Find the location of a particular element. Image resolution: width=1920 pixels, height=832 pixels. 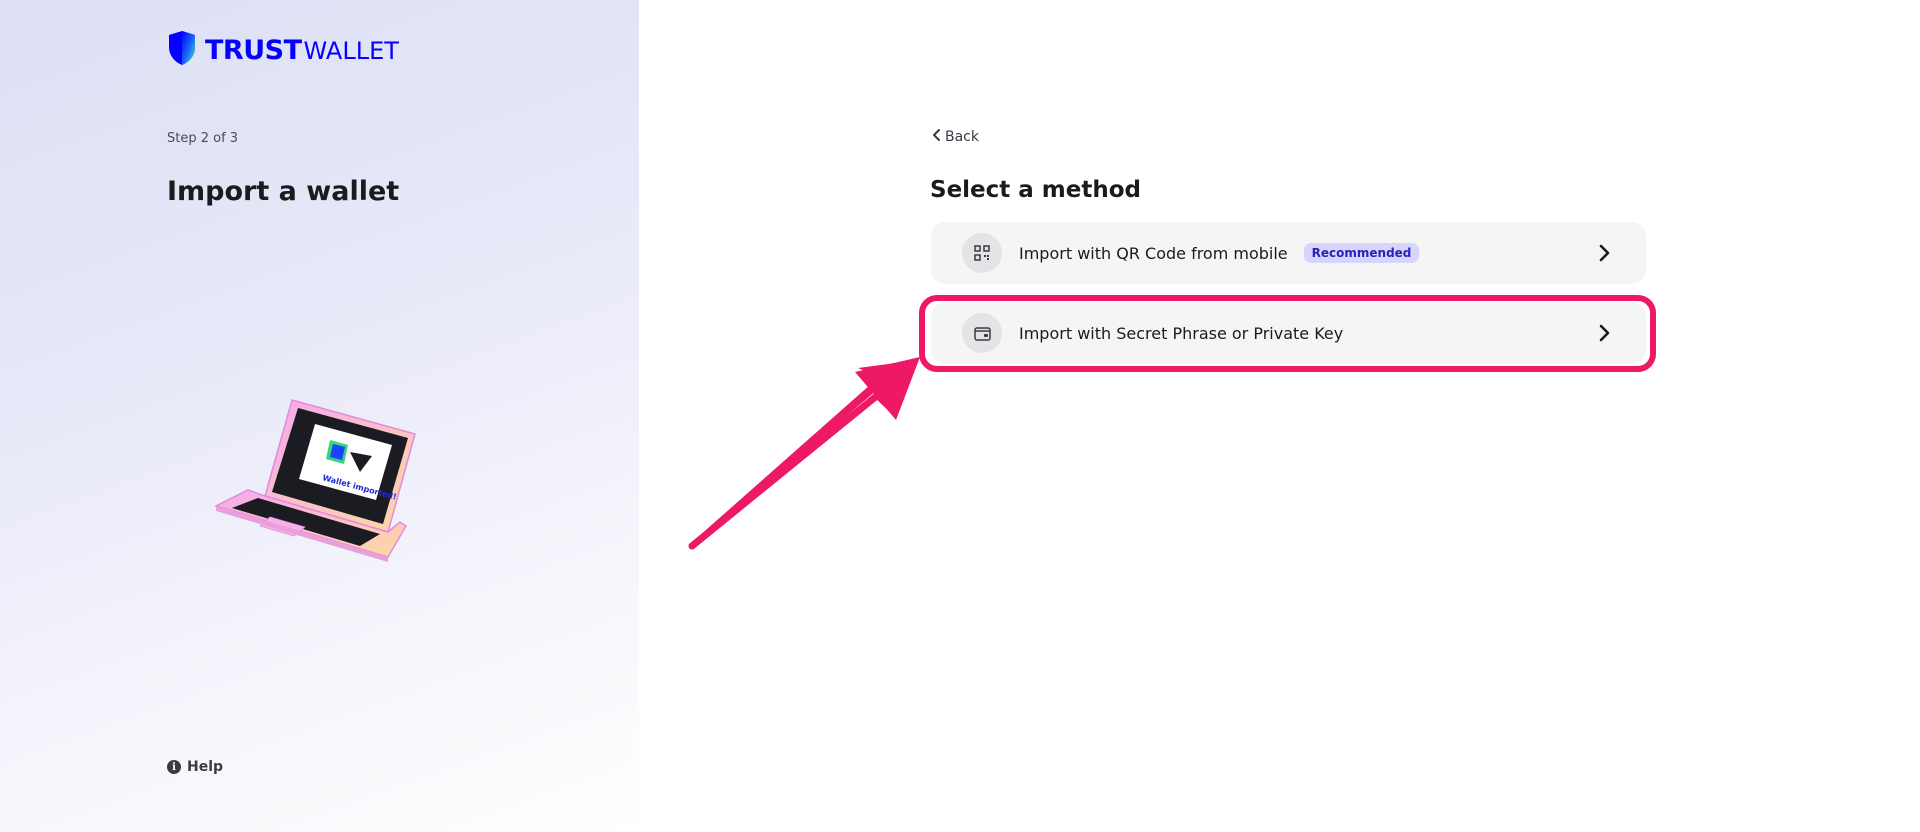

page-title: Import a wallet is located at coordinates (283, 191).